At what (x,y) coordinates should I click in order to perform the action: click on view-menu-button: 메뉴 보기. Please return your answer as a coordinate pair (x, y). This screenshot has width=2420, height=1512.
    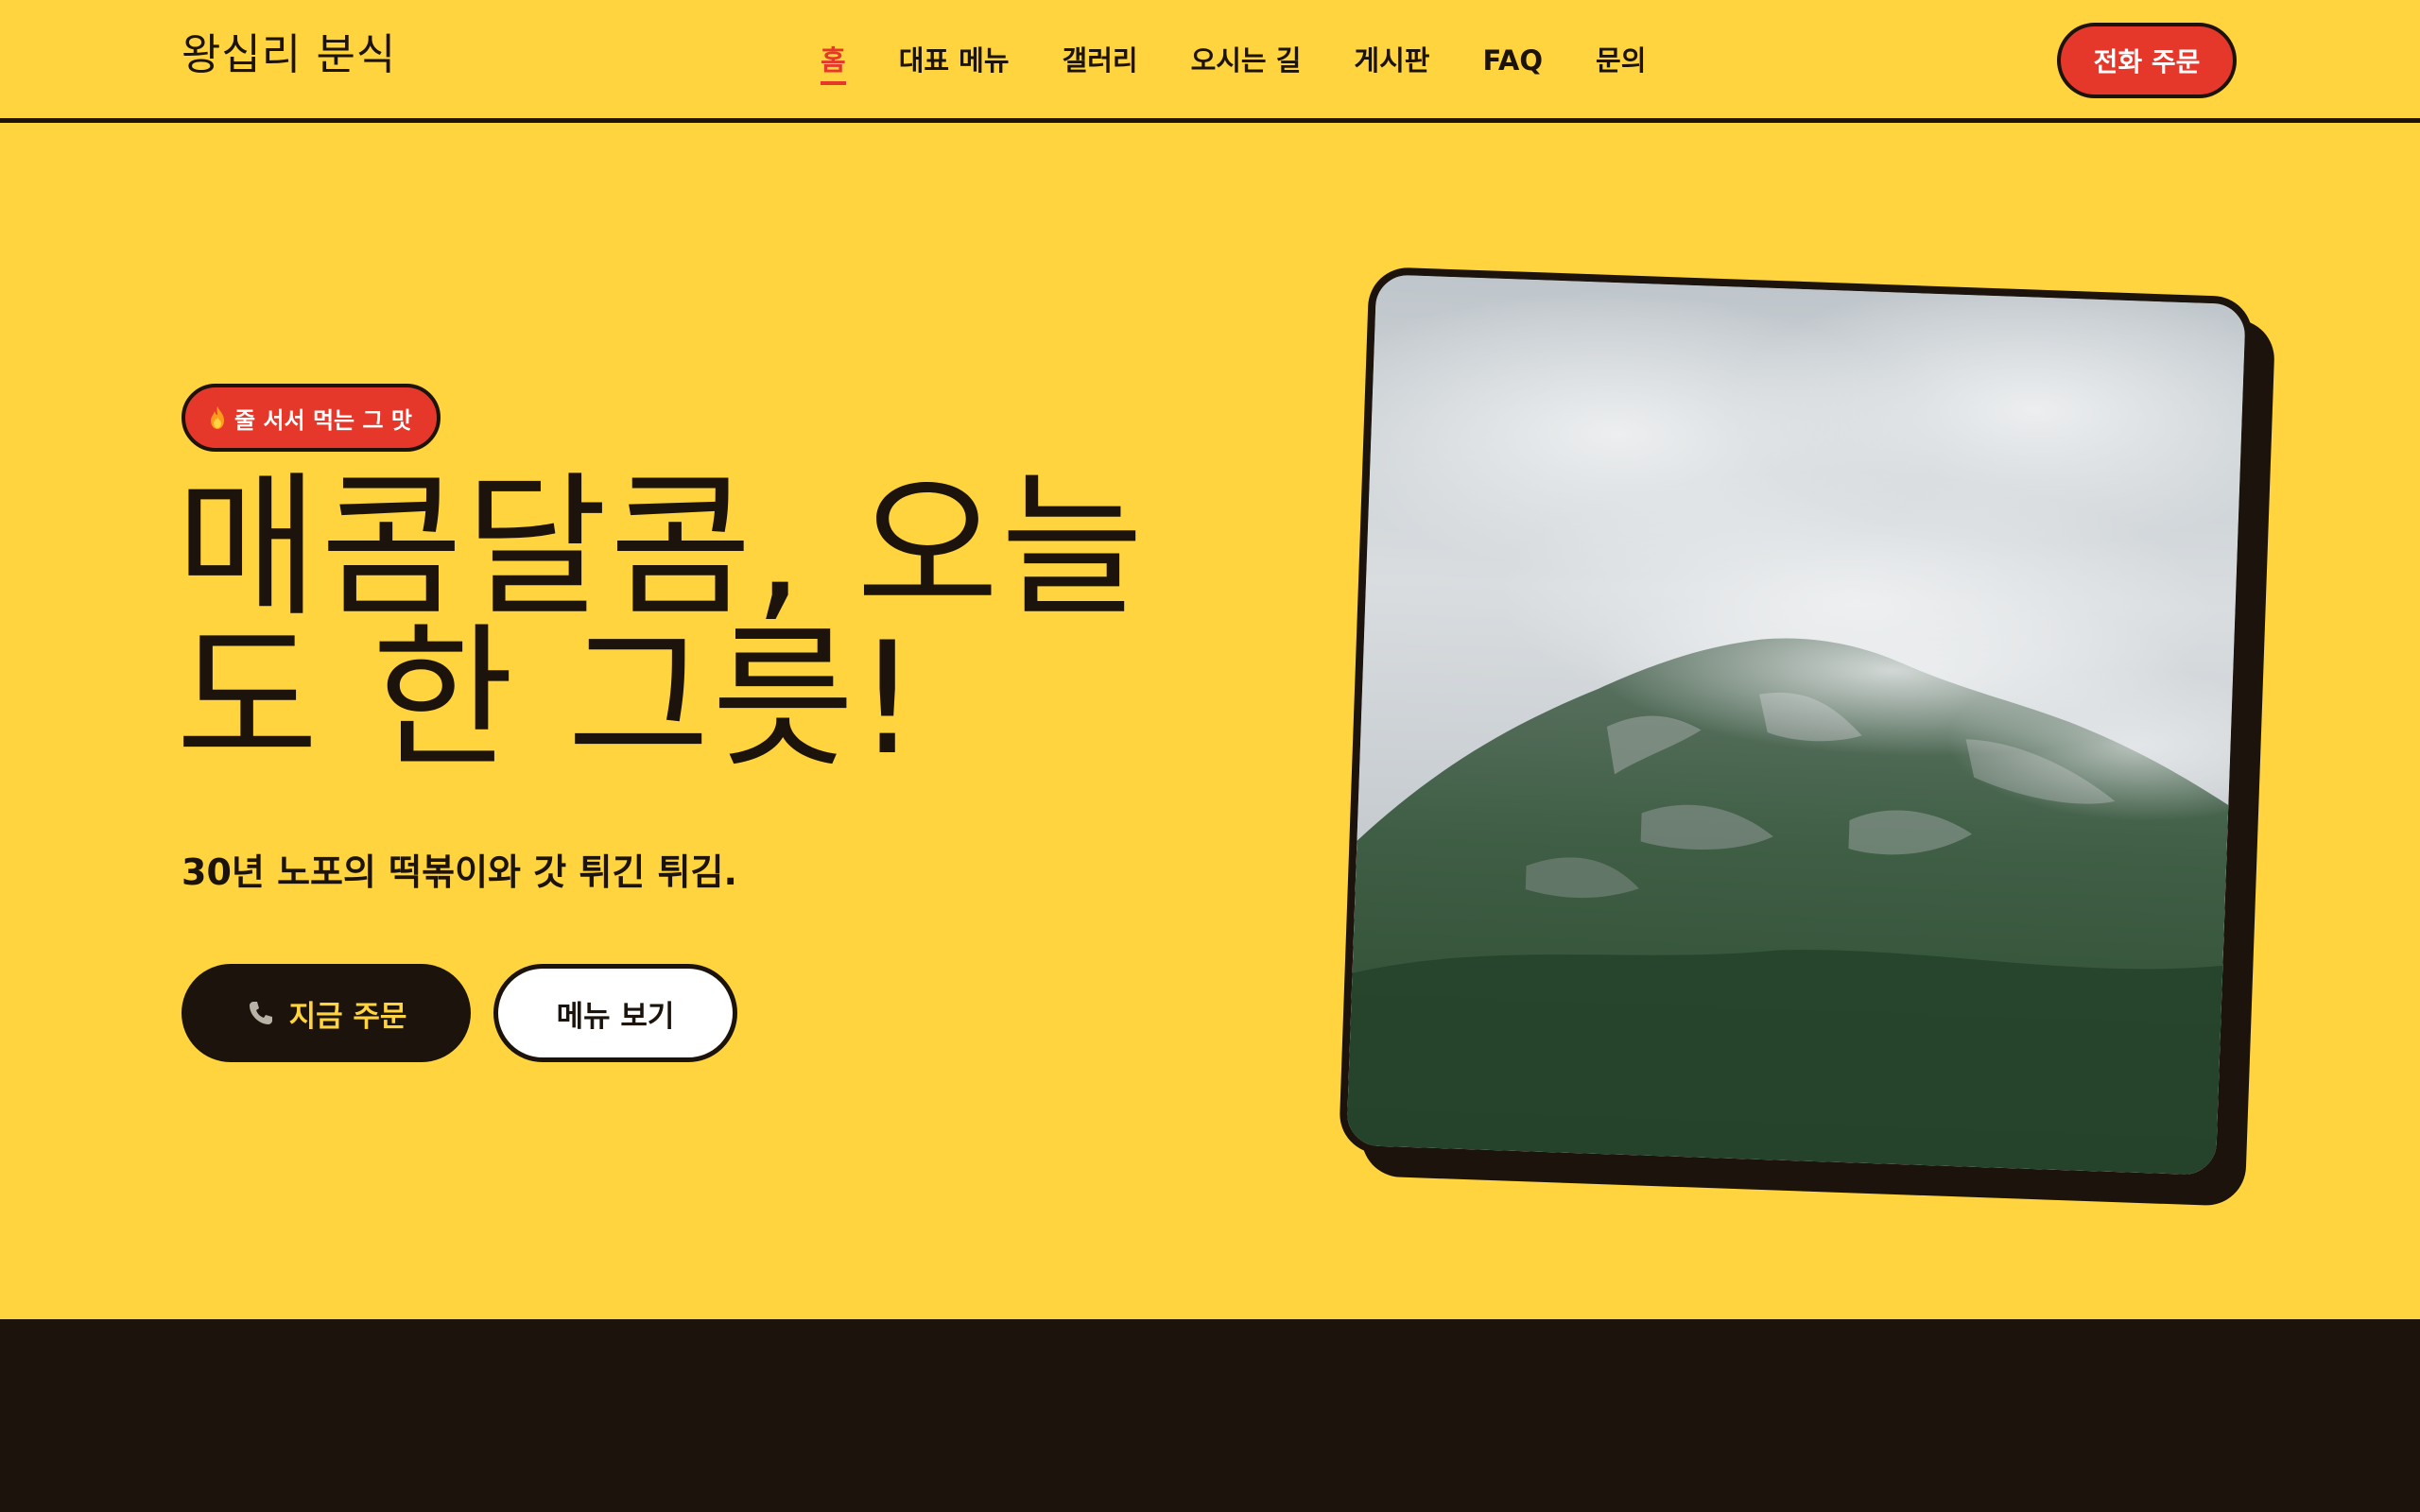
    Looking at the image, I should click on (615, 1013).